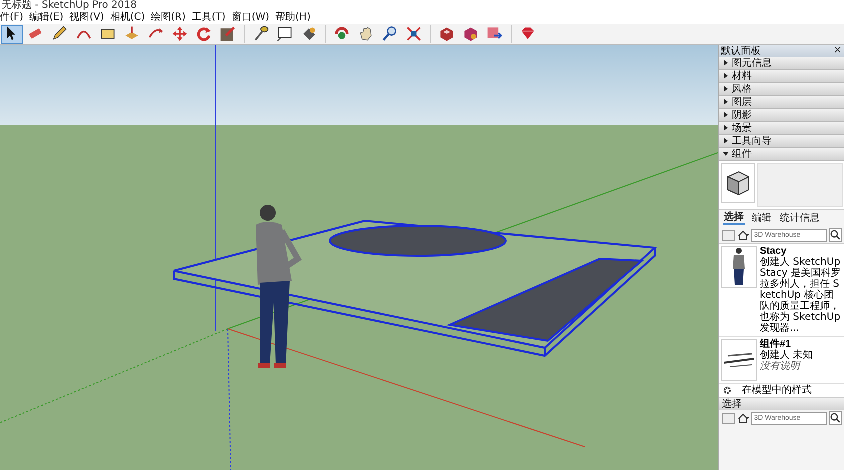  Describe the element at coordinates (781, 141) in the screenshot. I see `section-header: 工具向导` at that location.